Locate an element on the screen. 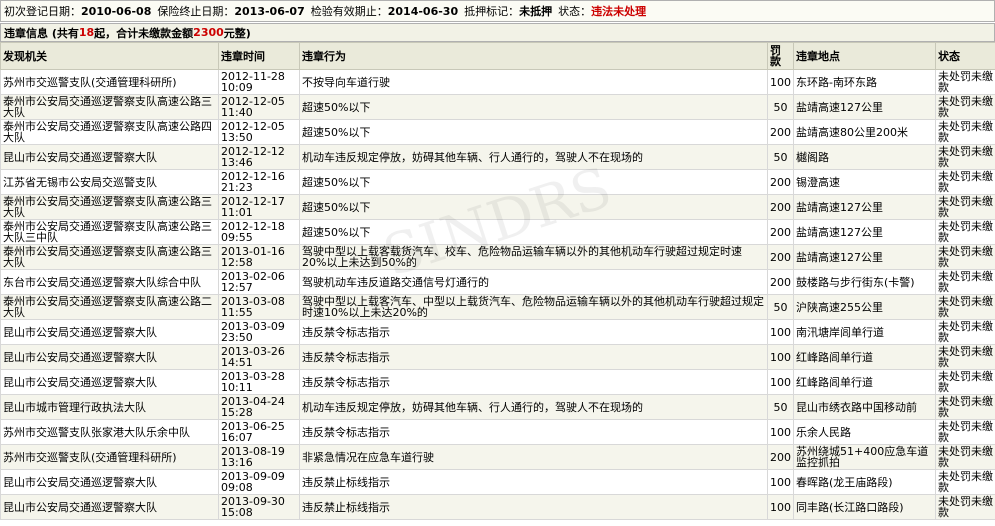 The image size is (995, 526). col-header-place: 违章地点 is located at coordinates (864, 56).